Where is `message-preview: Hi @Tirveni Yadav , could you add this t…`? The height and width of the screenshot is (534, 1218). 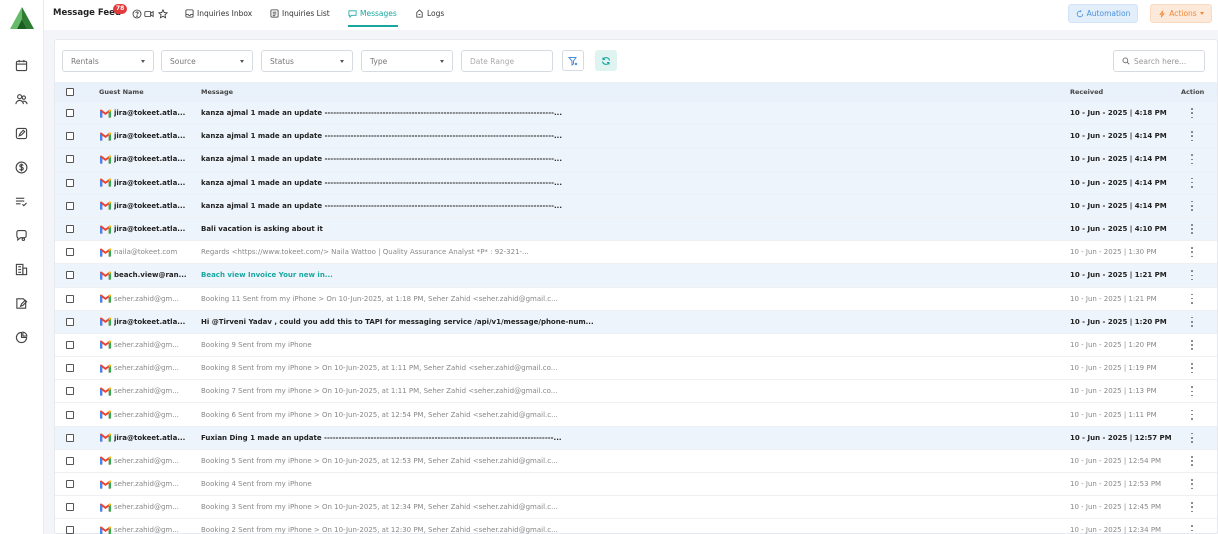
message-preview: Hi @Tirveni Yadav , could you add this t… is located at coordinates (631, 322).